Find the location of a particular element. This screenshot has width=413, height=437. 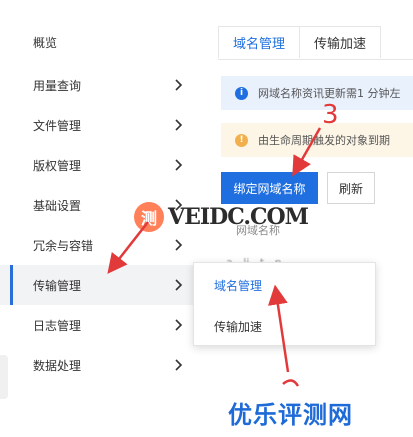

sidebar-item-transfer-management: 传输管理 is located at coordinates (98, 285).